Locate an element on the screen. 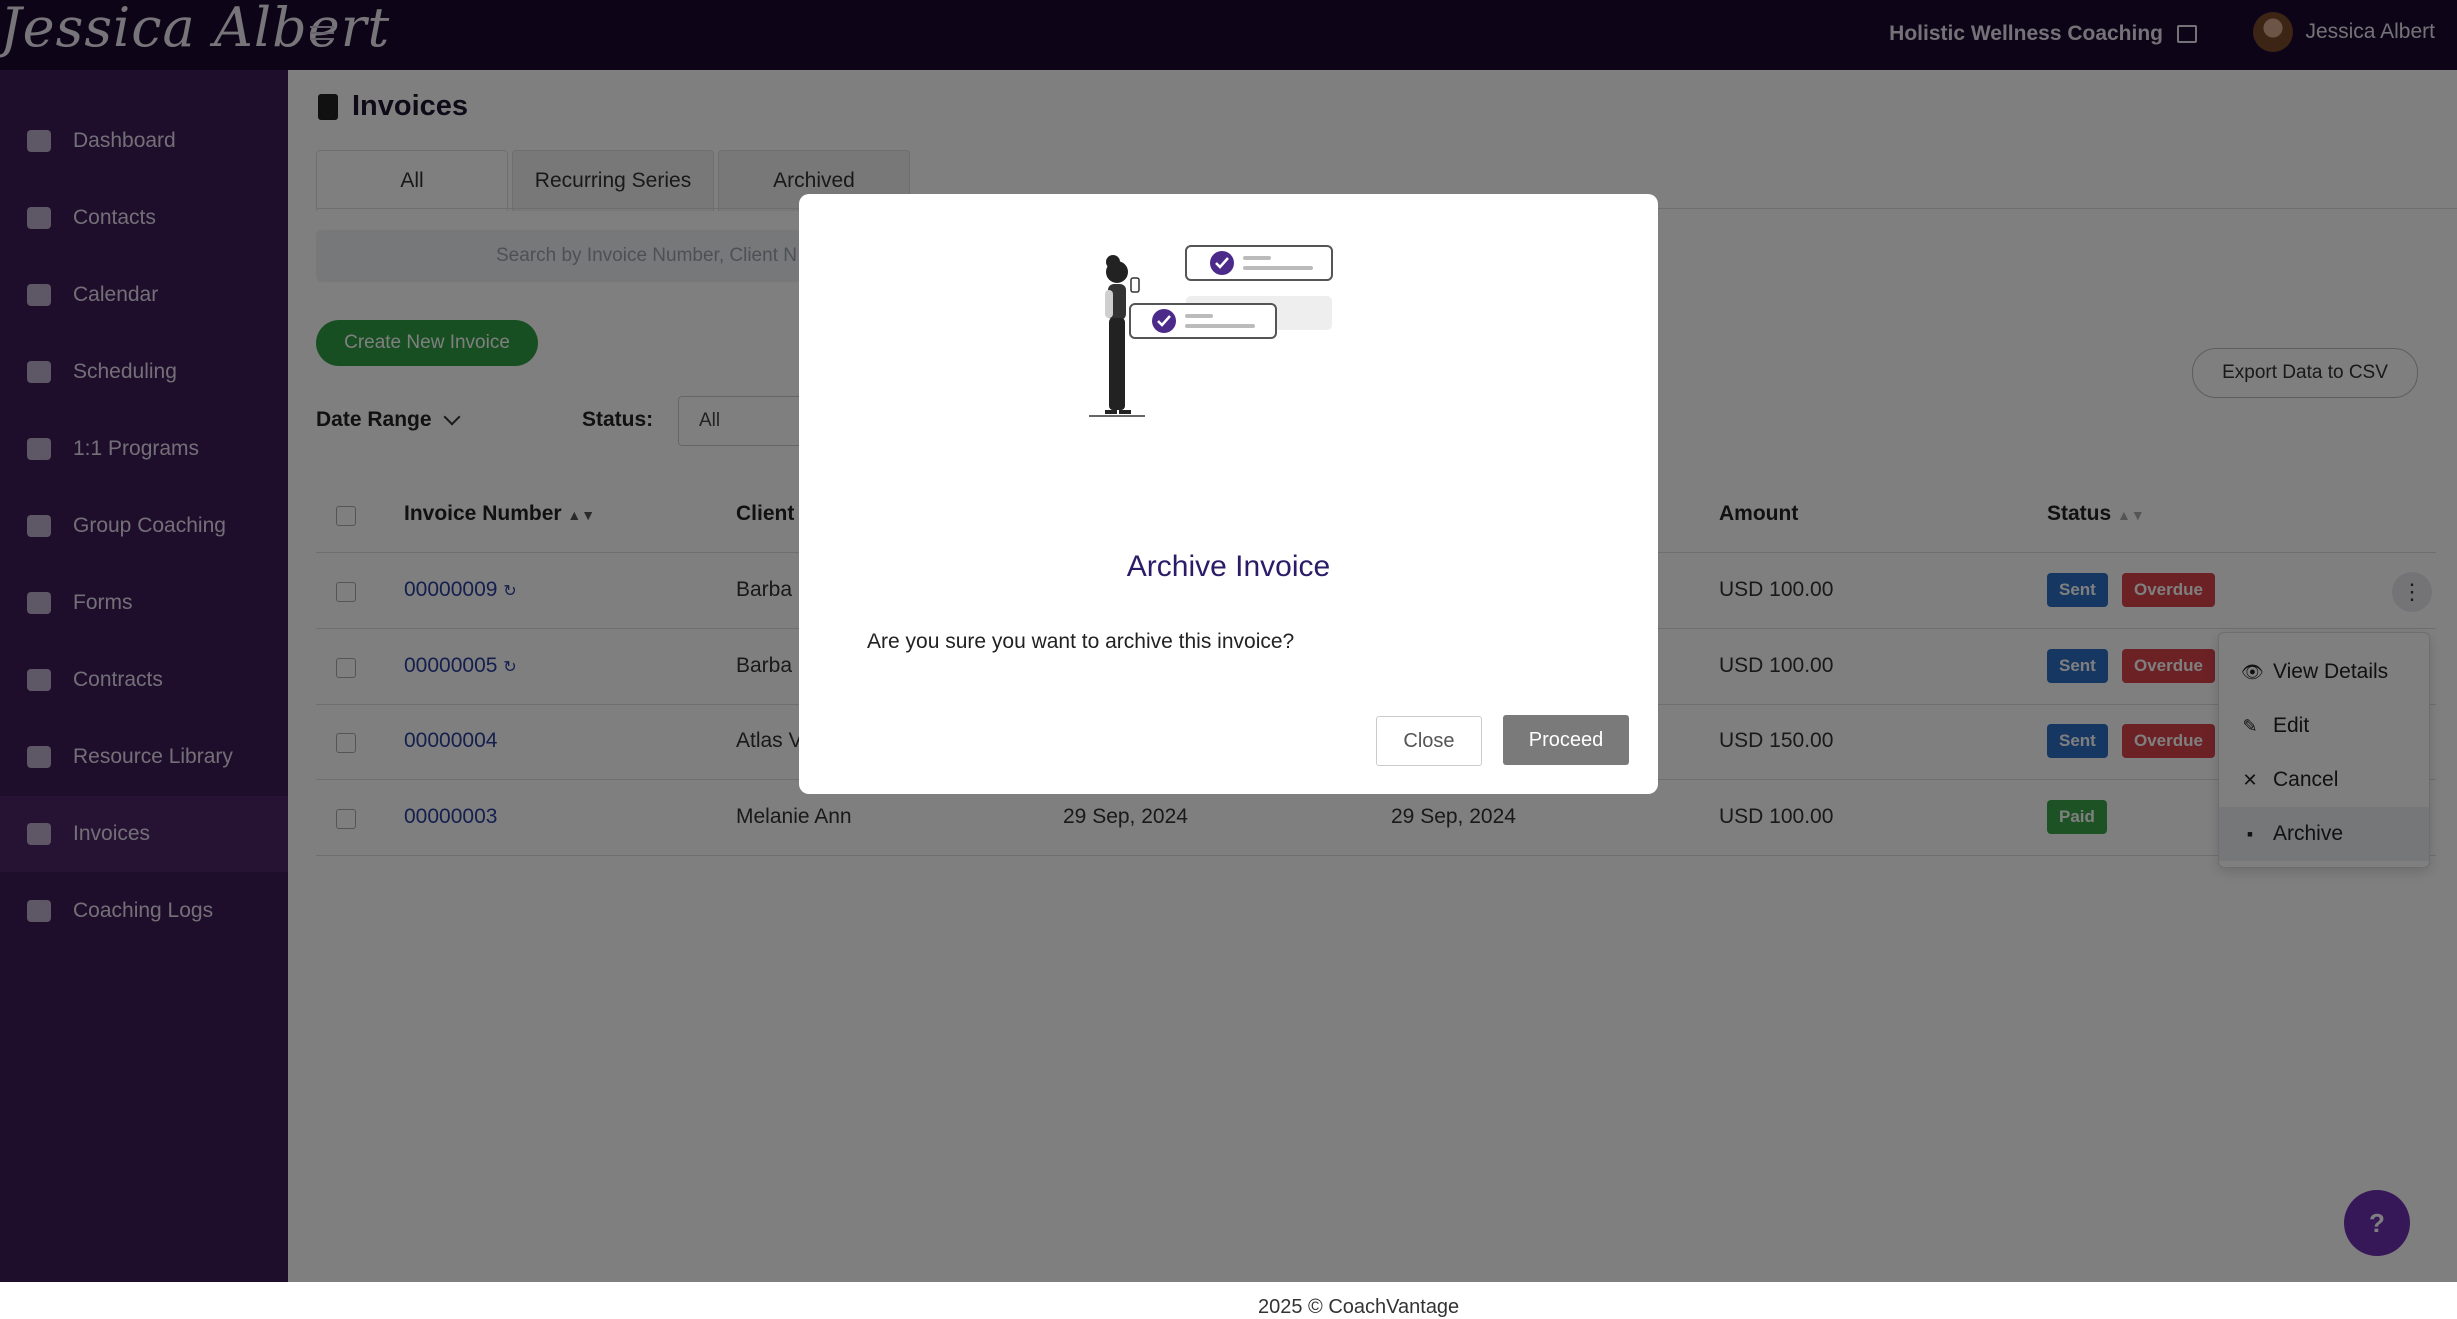  archive-illustration is located at coordinates (1211, 331).